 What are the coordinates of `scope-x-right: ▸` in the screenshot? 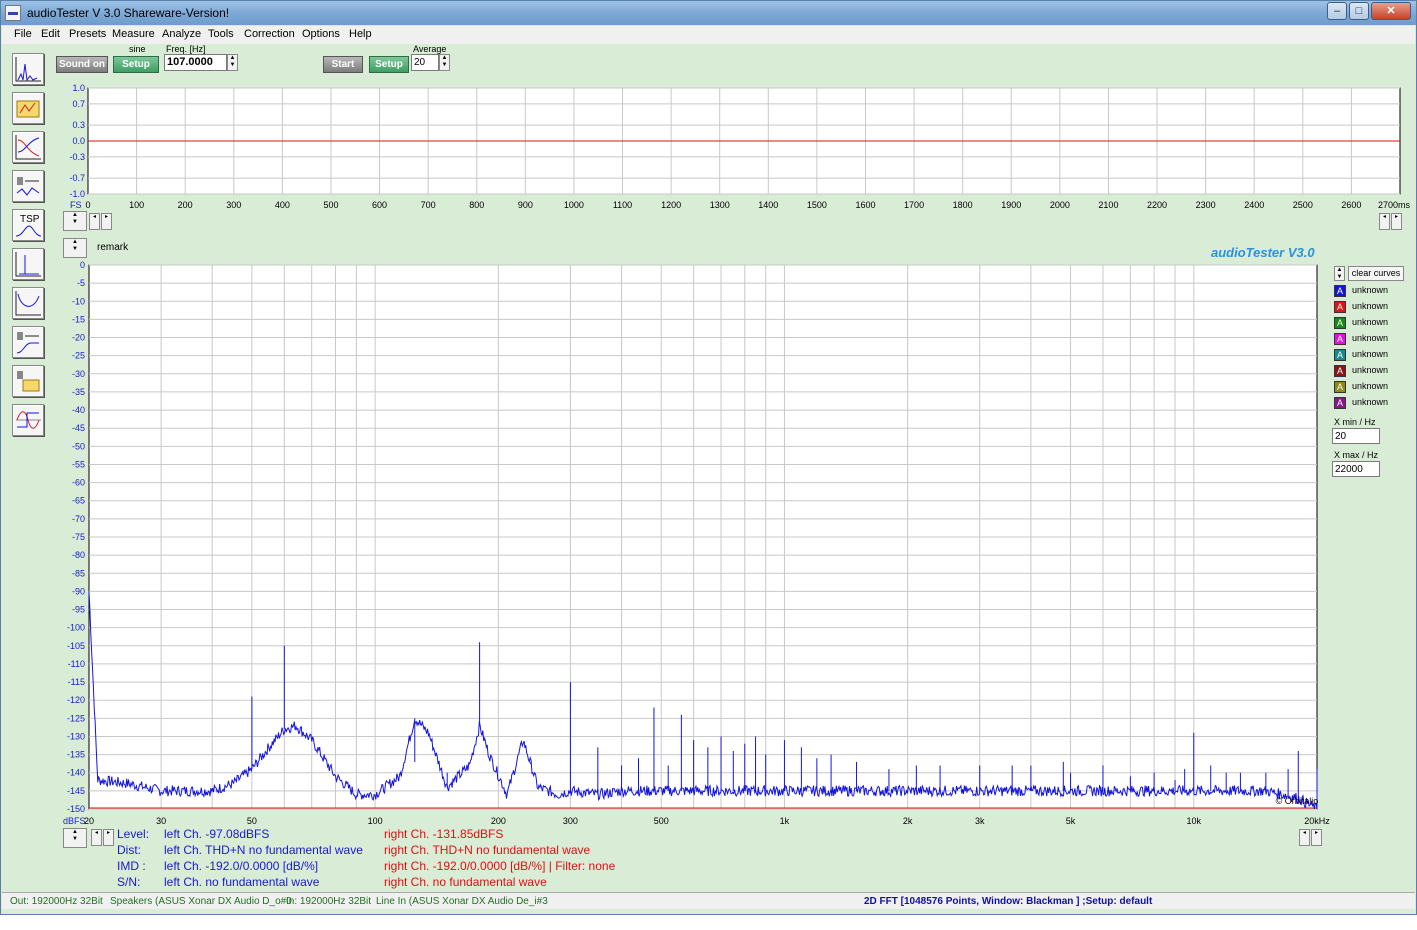 It's located at (106, 221).